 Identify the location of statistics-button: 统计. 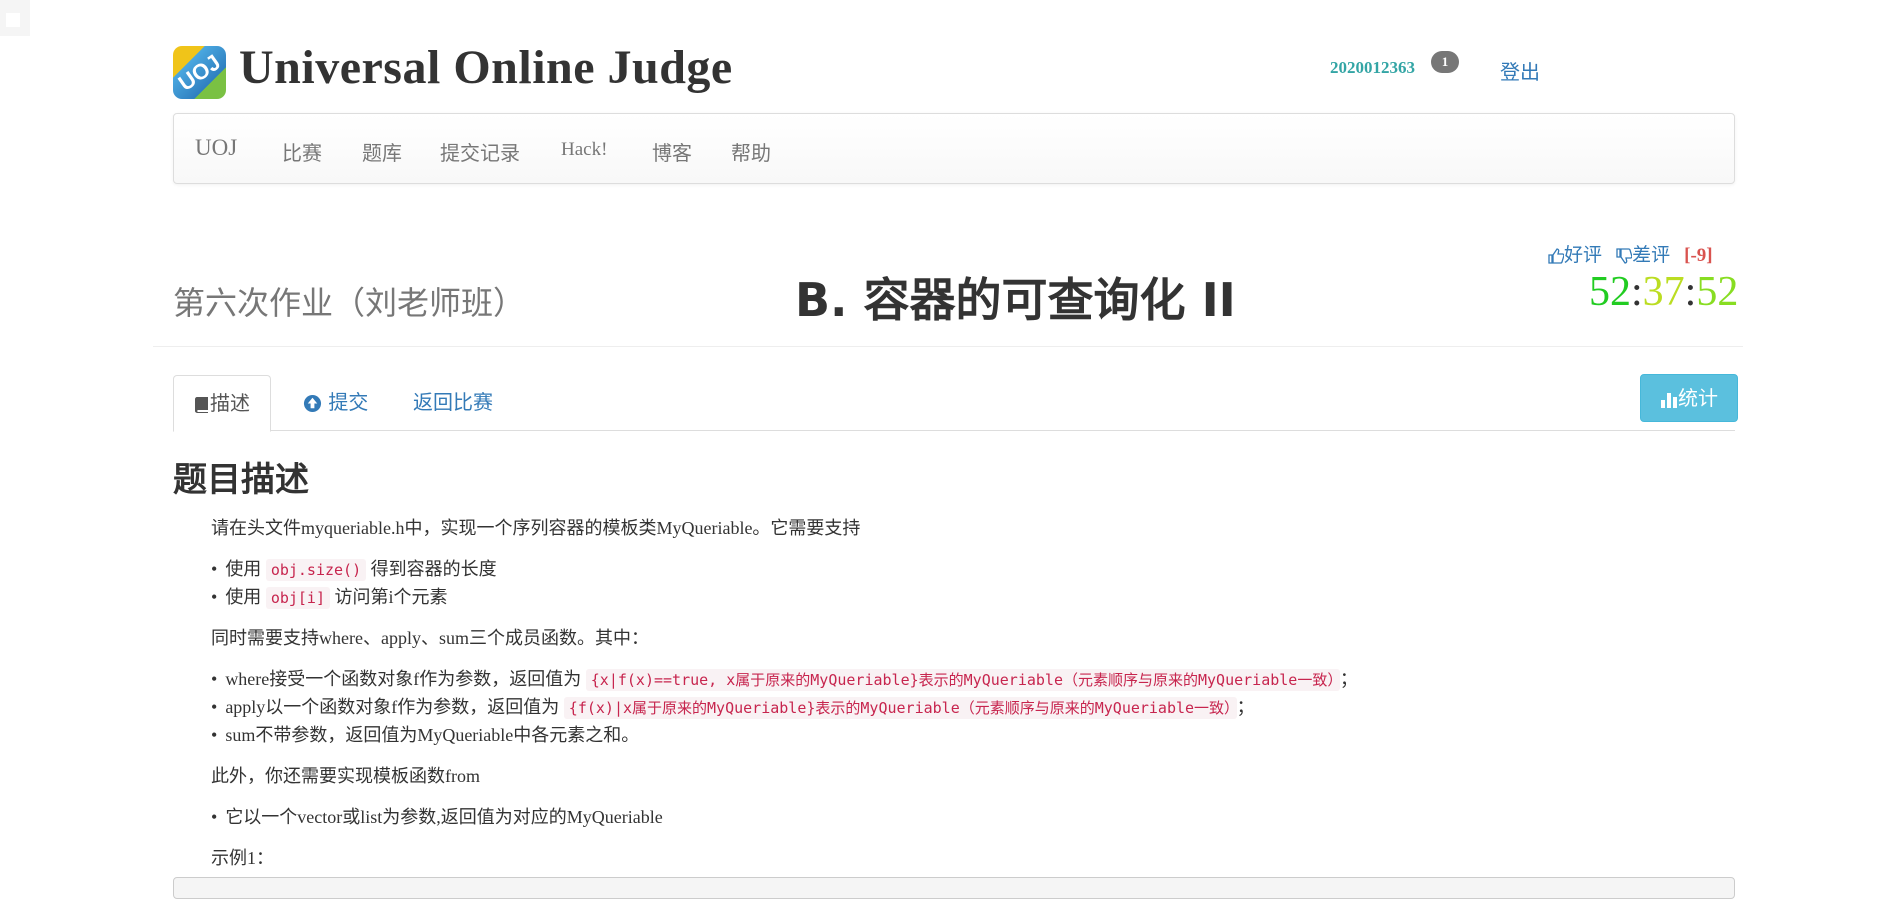
(1689, 398).